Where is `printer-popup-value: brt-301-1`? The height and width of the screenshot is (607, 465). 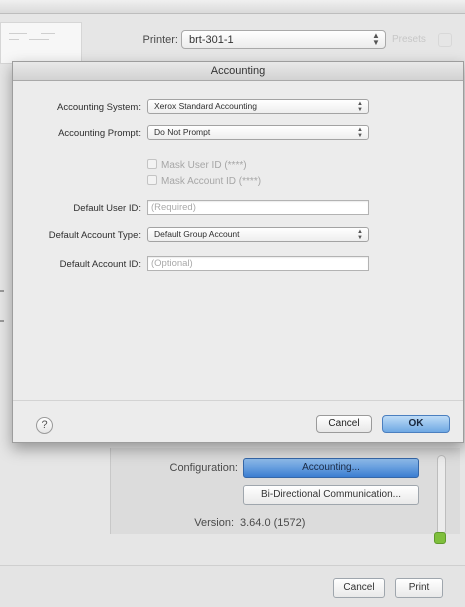 printer-popup-value: brt-301-1 is located at coordinates (211, 40).